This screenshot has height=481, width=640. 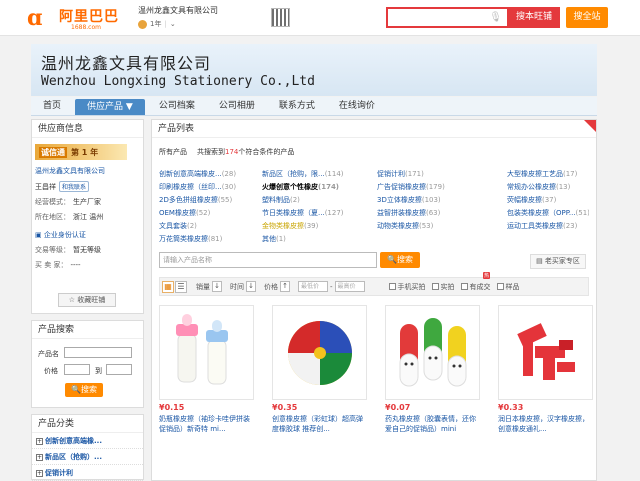 What do you see at coordinates (168, 286) in the screenshot?
I see `grid-view-icon: ▦` at bounding box center [168, 286].